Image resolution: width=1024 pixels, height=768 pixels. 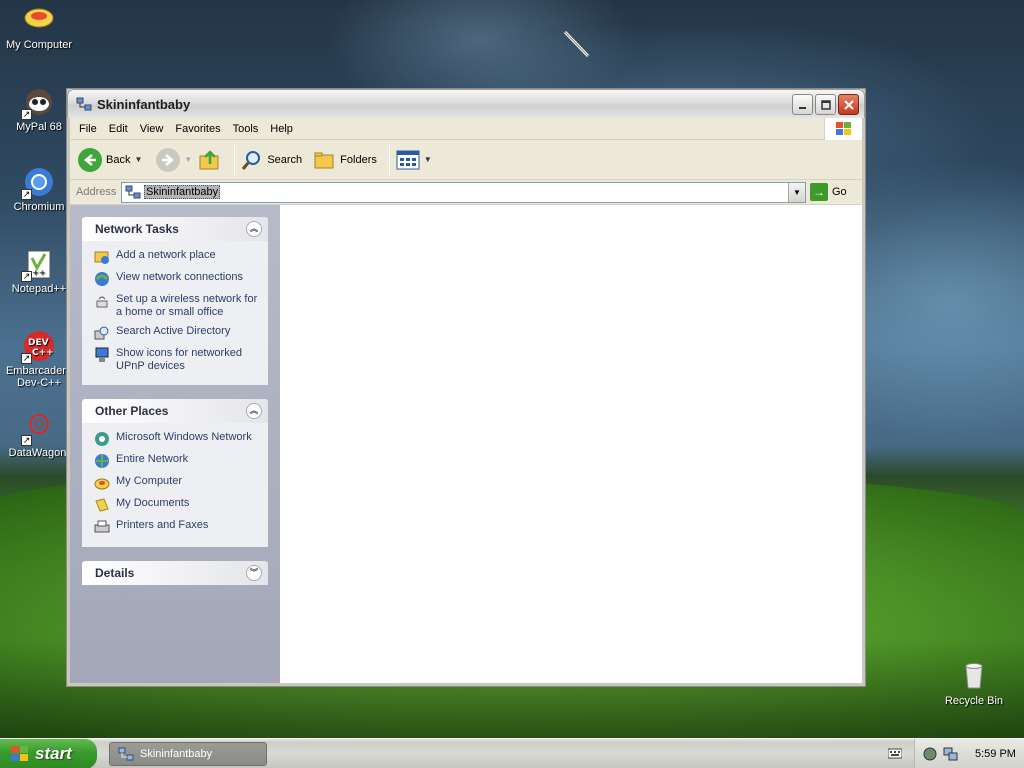 What do you see at coordinates (951, 754) in the screenshot?
I see `network-status-icon` at bounding box center [951, 754].